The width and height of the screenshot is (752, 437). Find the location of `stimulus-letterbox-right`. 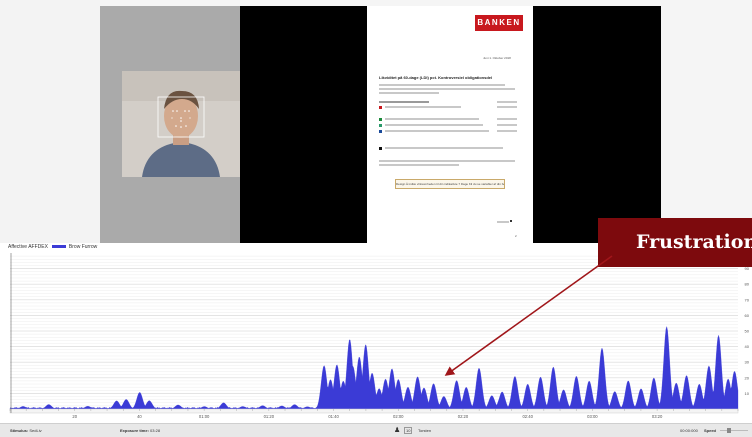

stimulus-letterbox-right is located at coordinates (597, 124).